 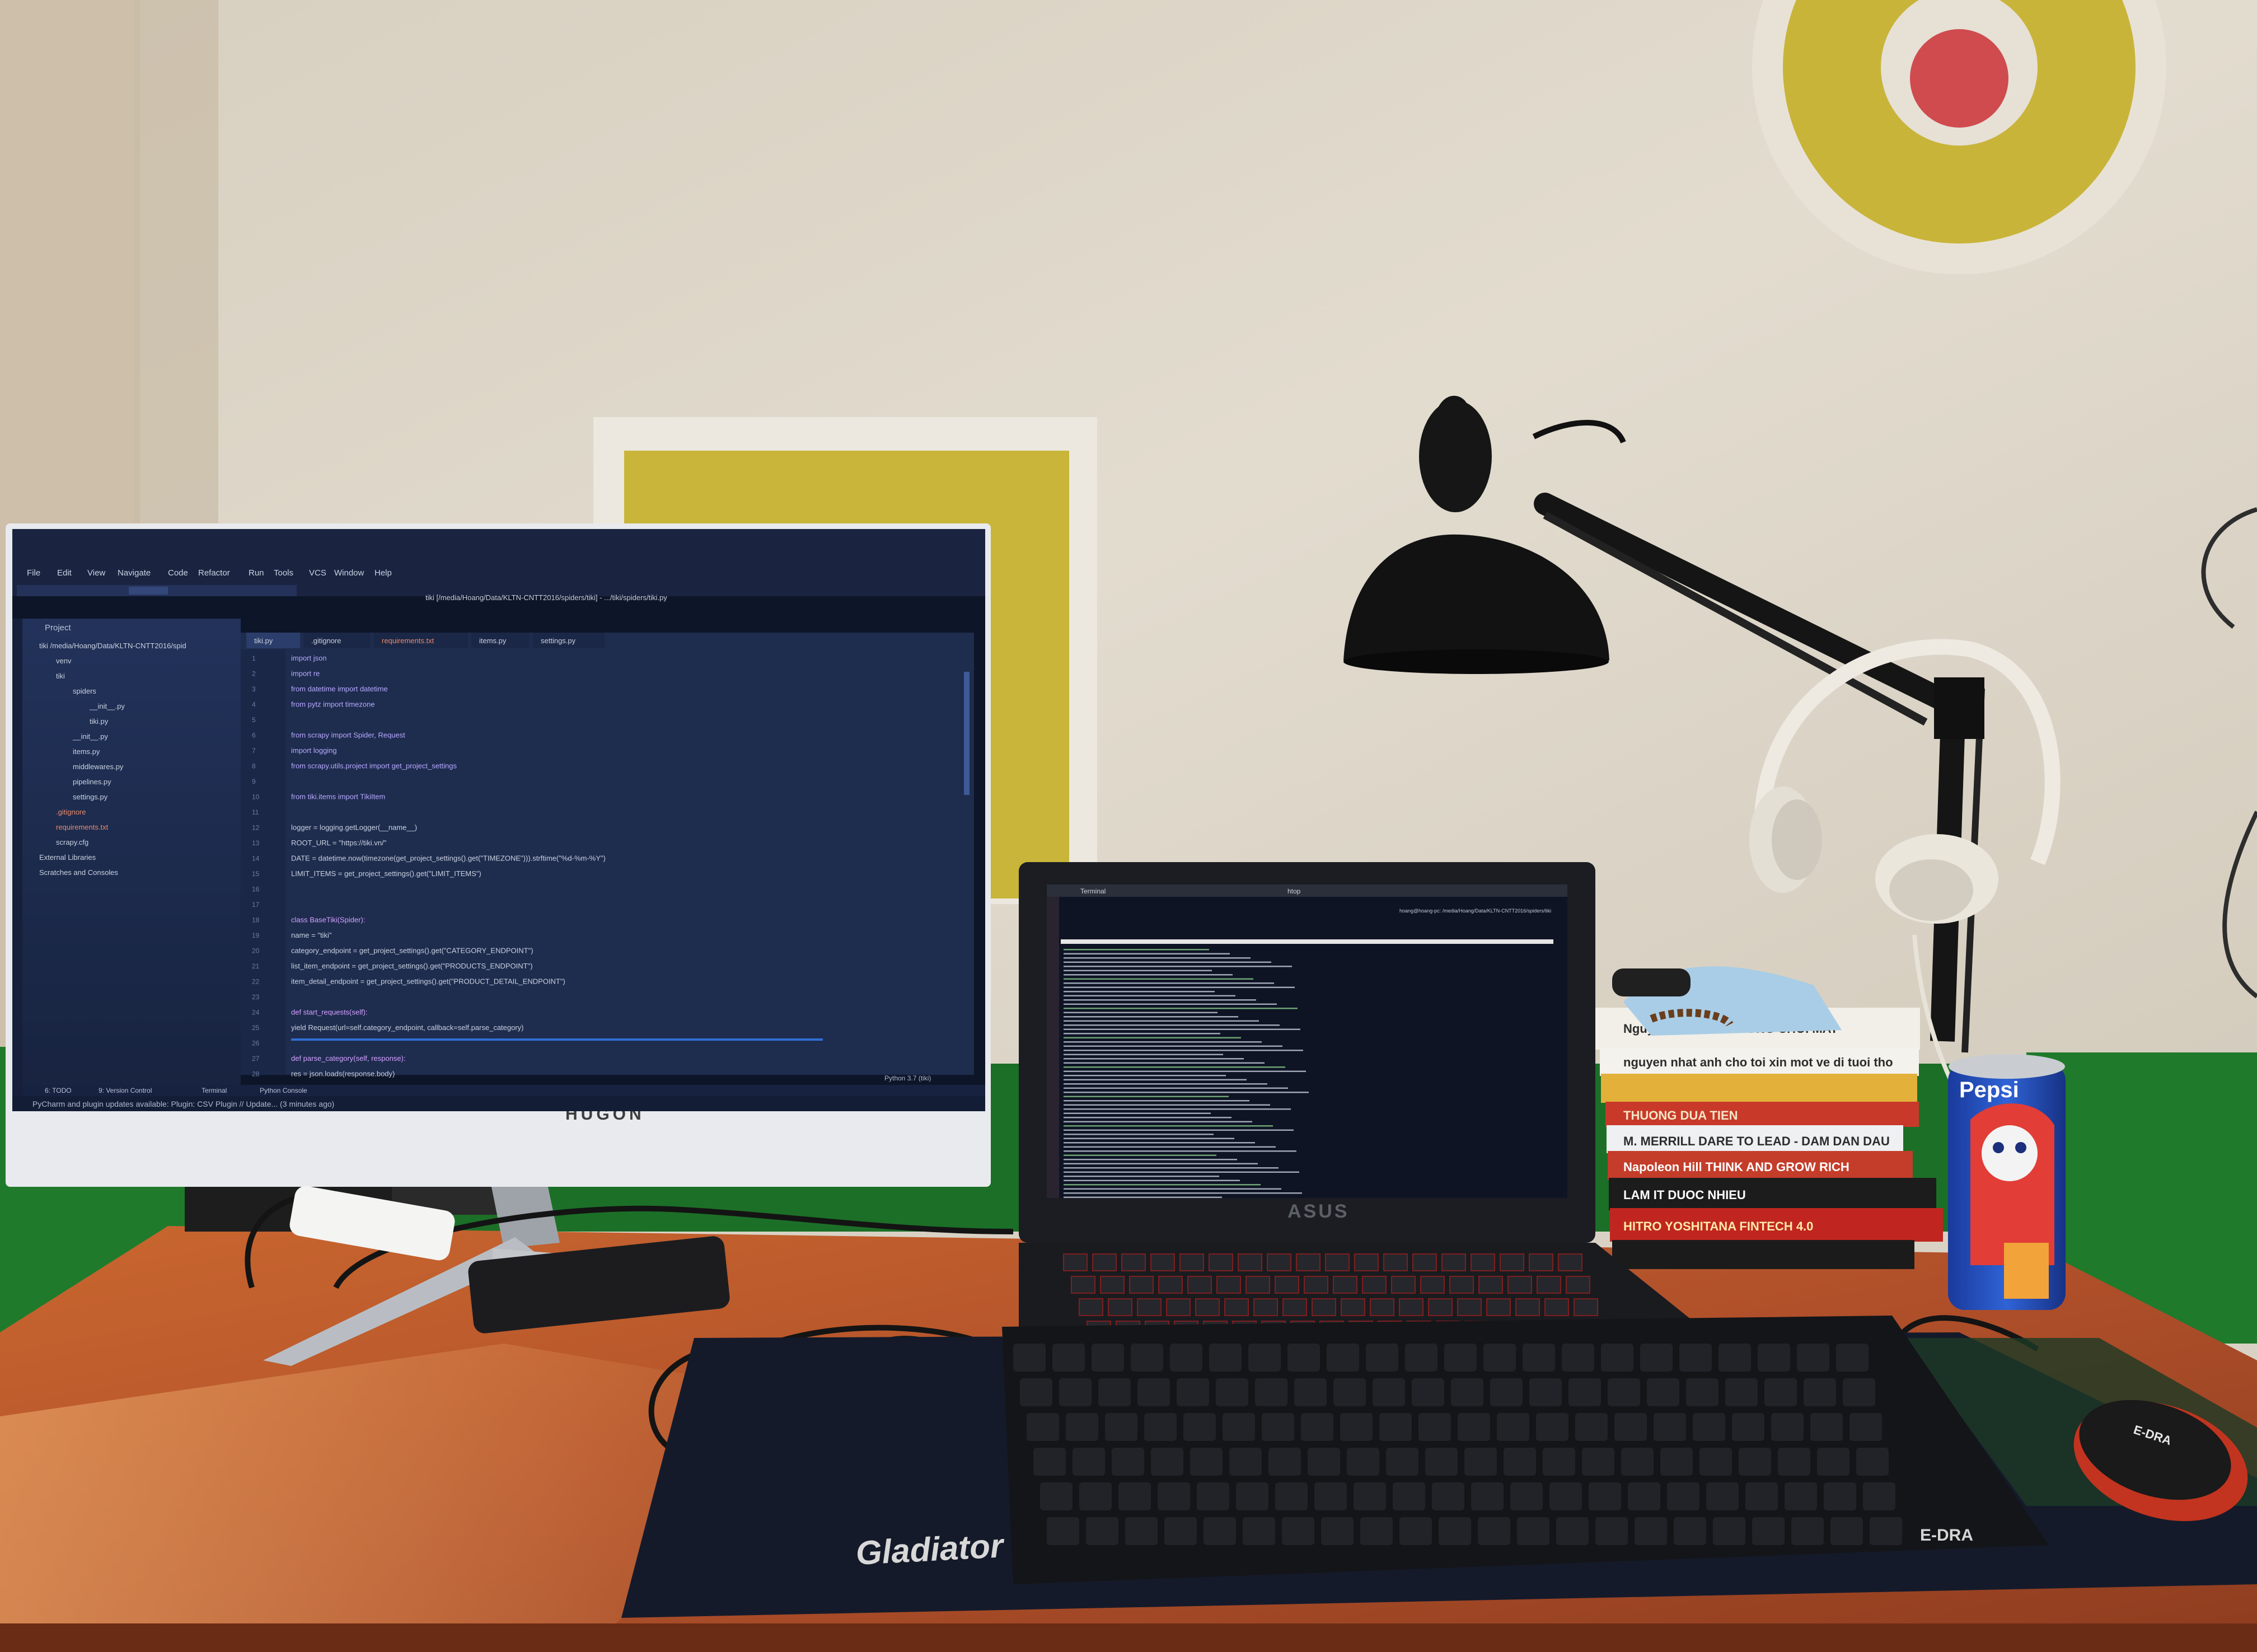 I want to click on tree-item: spiders, so click(x=84, y=691).